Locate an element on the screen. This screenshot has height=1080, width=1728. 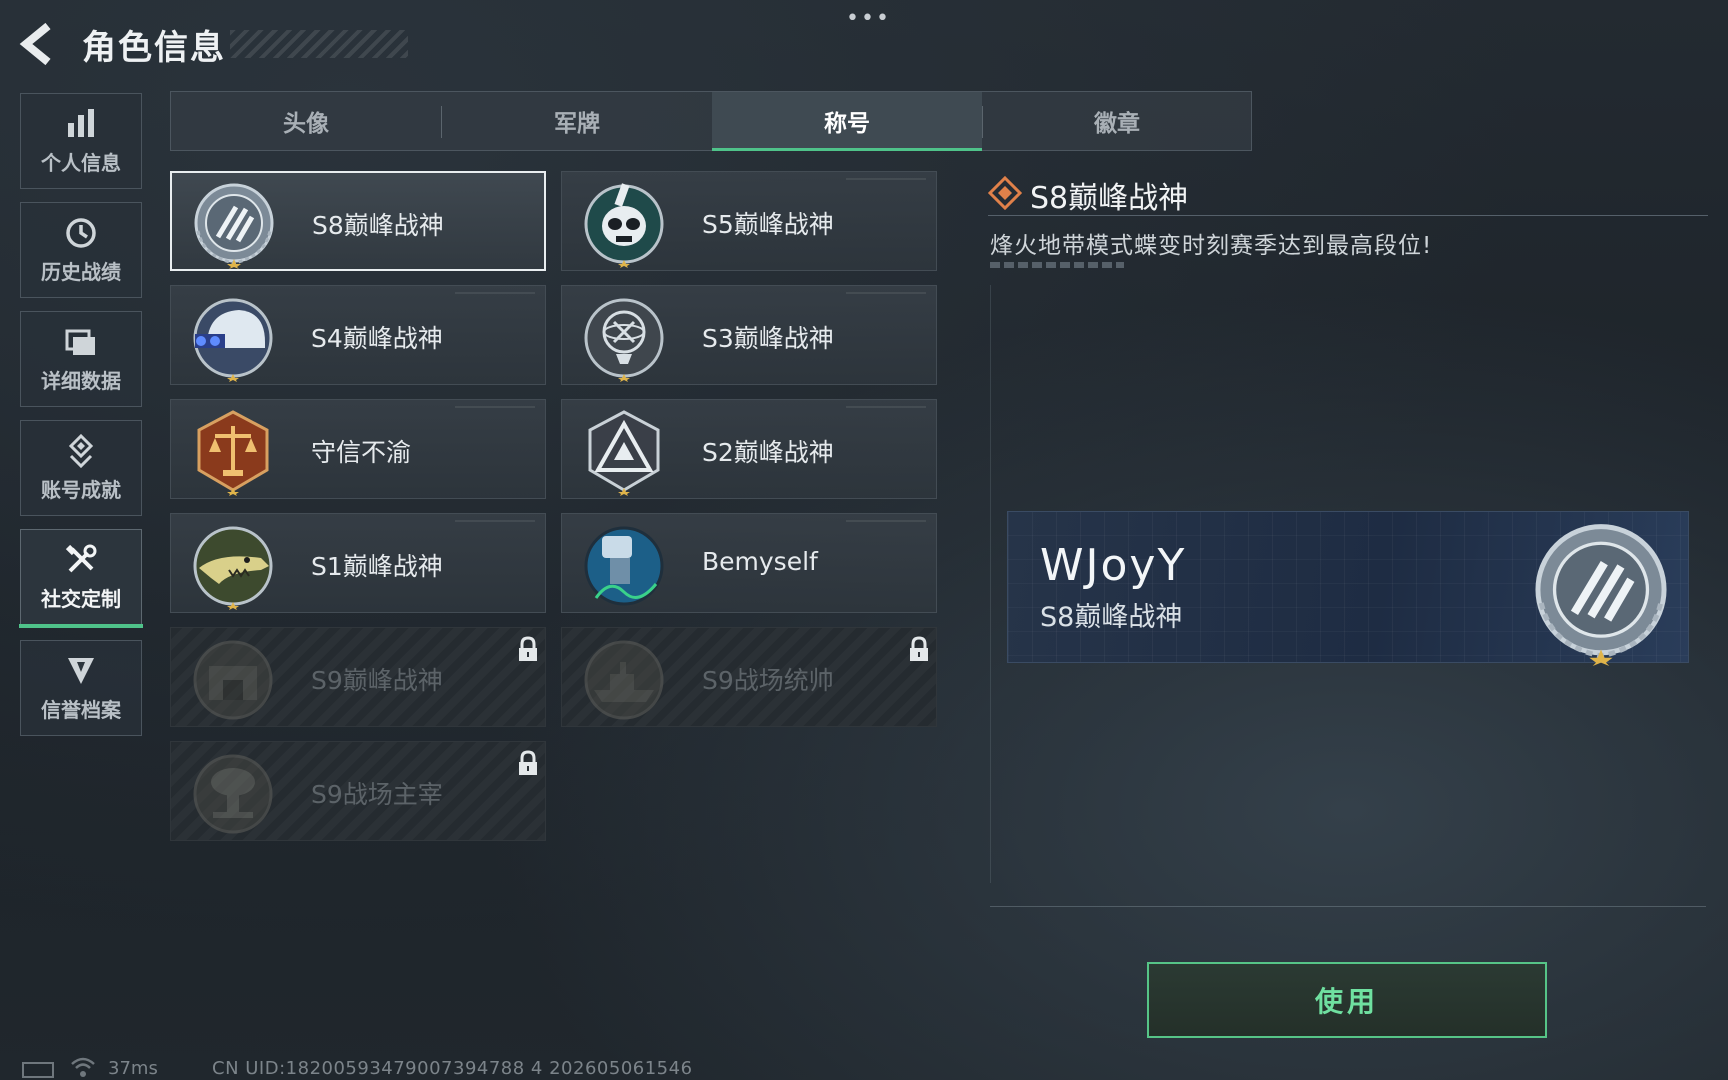
title-card: S8巅峰战神 is located at coordinates (358, 221).